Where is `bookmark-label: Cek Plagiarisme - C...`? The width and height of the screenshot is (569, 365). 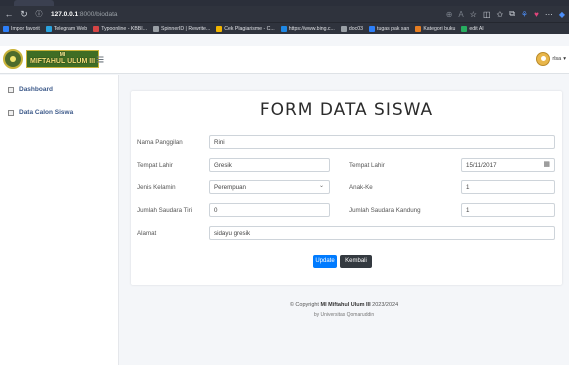
bookmark-label: Cek Plagiarisme - C... is located at coordinates (249, 28).